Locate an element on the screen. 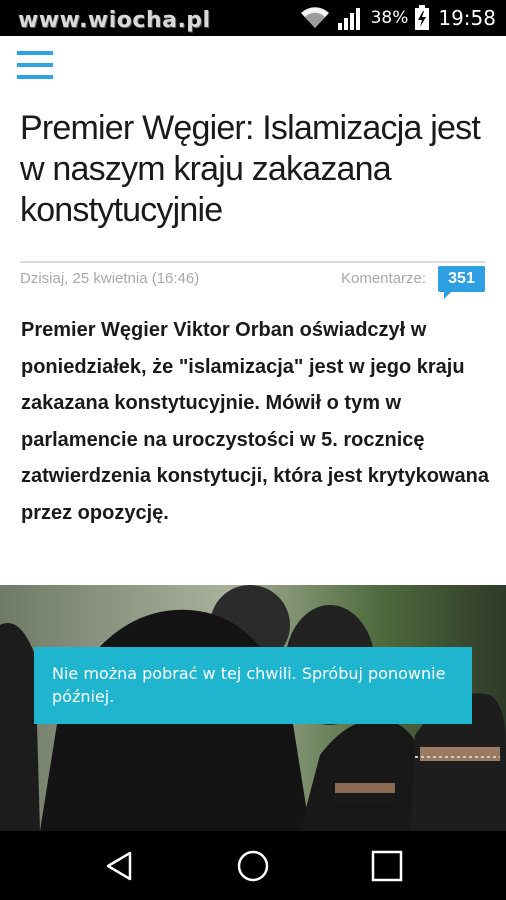  watermark: www.wiocha.pl is located at coordinates (114, 20).